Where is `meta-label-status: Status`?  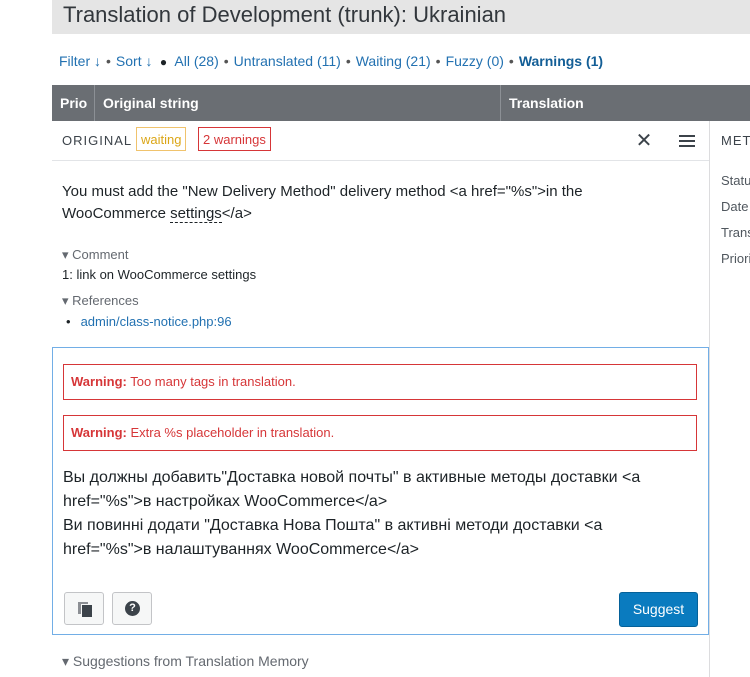 meta-label-status: Status is located at coordinates (735, 180).